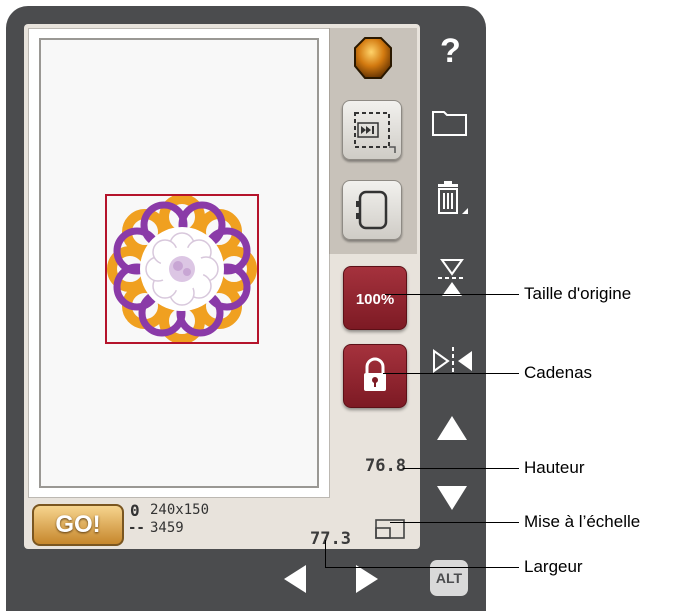 Image resolution: width=683 pixels, height=611 pixels. What do you see at coordinates (582, 521) in the screenshot?
I see `callout-scale: Mise à l’échelle` at bounding box center [582, 521].